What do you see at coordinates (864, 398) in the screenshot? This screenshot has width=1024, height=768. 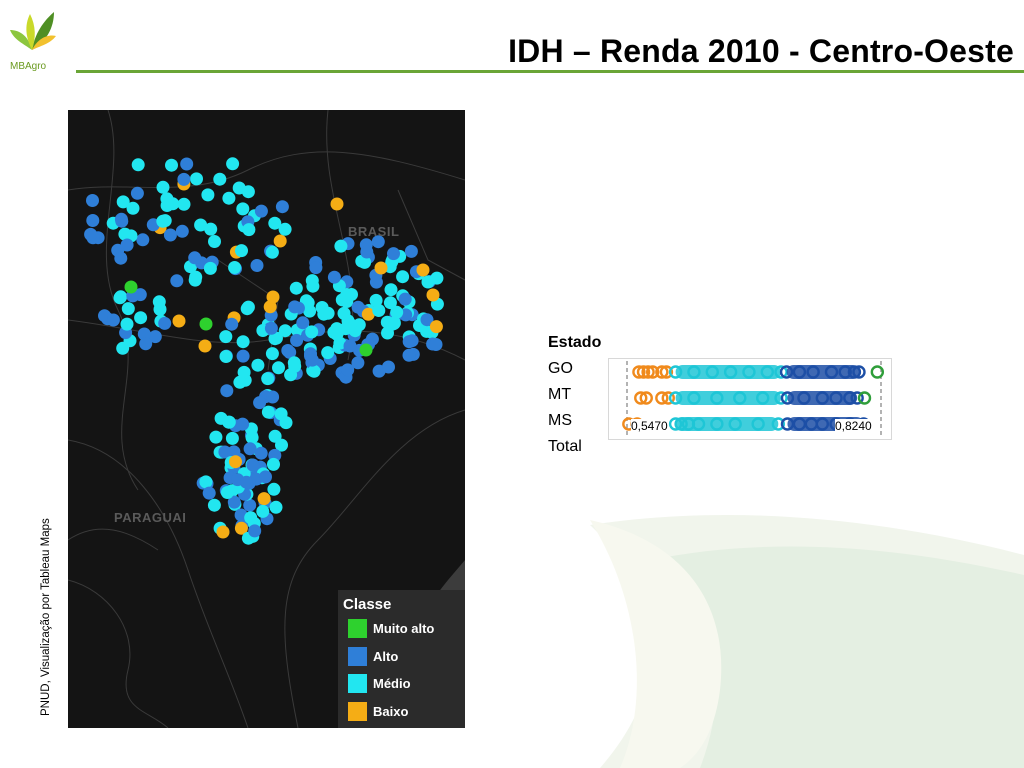 I see `strip-point` at bounding box center [864, 398].